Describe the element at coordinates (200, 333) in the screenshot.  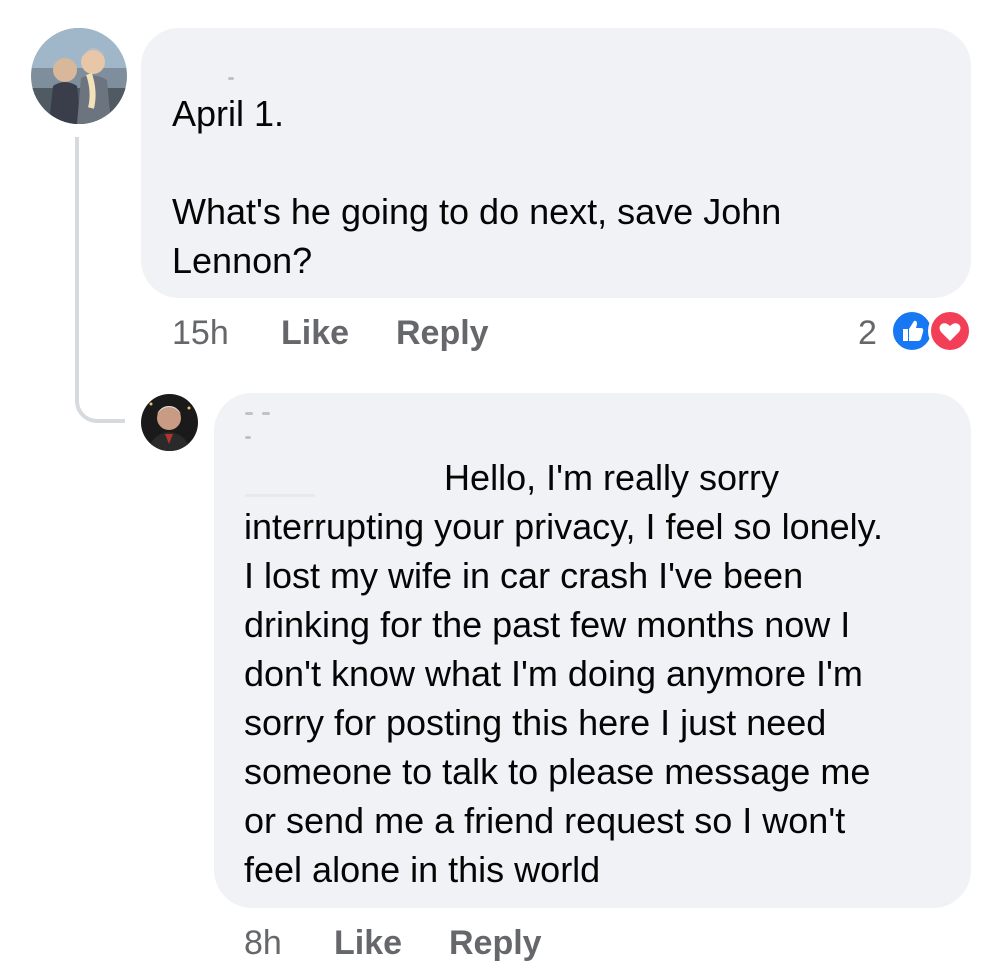
I see `comment-timestamp: 15h` at that location.